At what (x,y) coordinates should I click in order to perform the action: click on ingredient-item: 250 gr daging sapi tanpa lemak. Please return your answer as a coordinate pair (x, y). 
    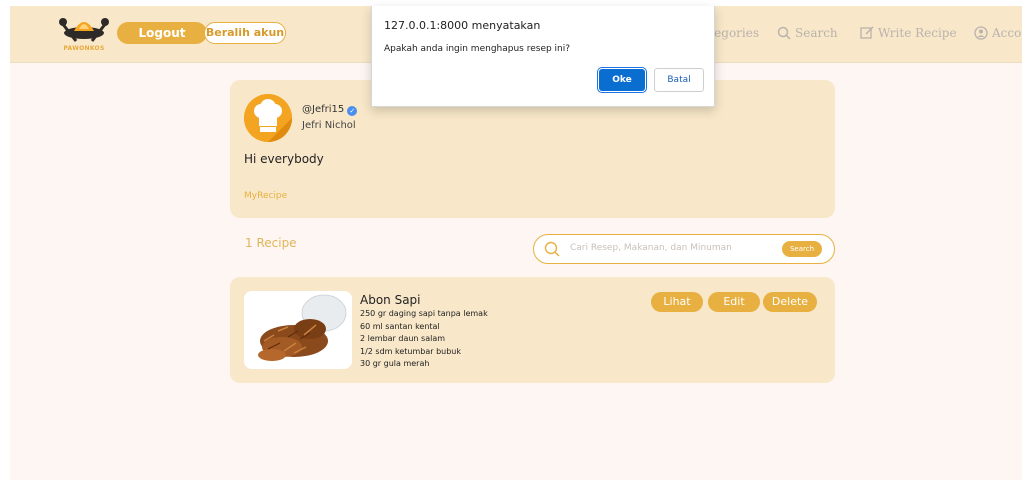
    Looking at the image, I should click on (424, 313).